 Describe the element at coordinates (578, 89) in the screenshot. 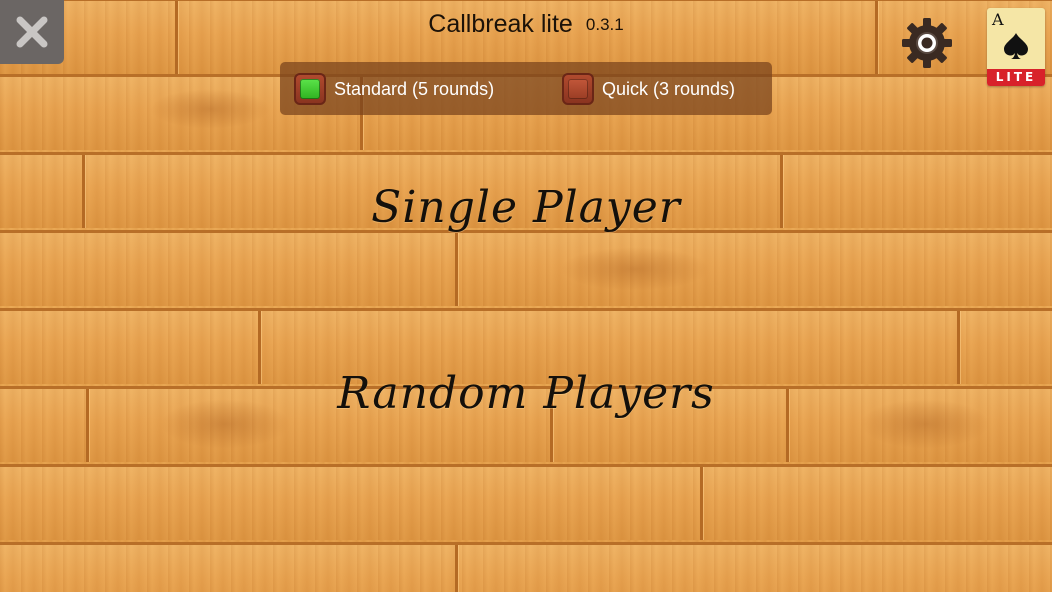

I see `mode-checkbox-quick` at that location.